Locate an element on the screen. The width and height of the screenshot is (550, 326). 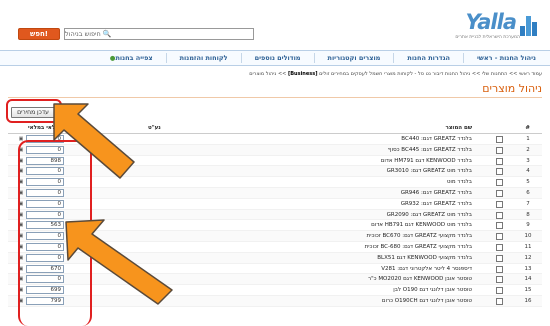
search-input: 🔍 חיפוש בניהול is located at coordinates (159, 34).